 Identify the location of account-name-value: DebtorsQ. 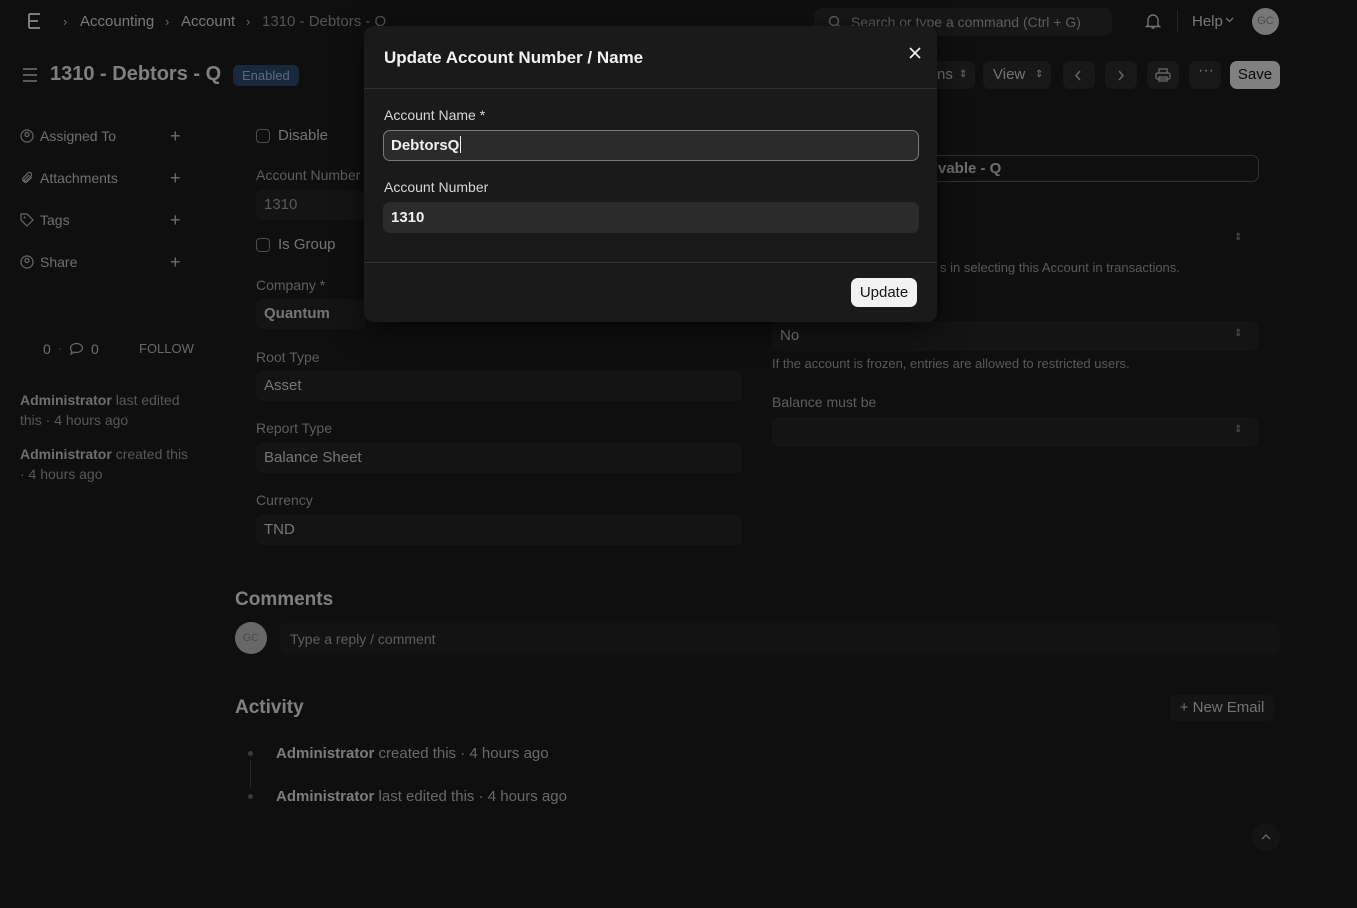
(425, 145).